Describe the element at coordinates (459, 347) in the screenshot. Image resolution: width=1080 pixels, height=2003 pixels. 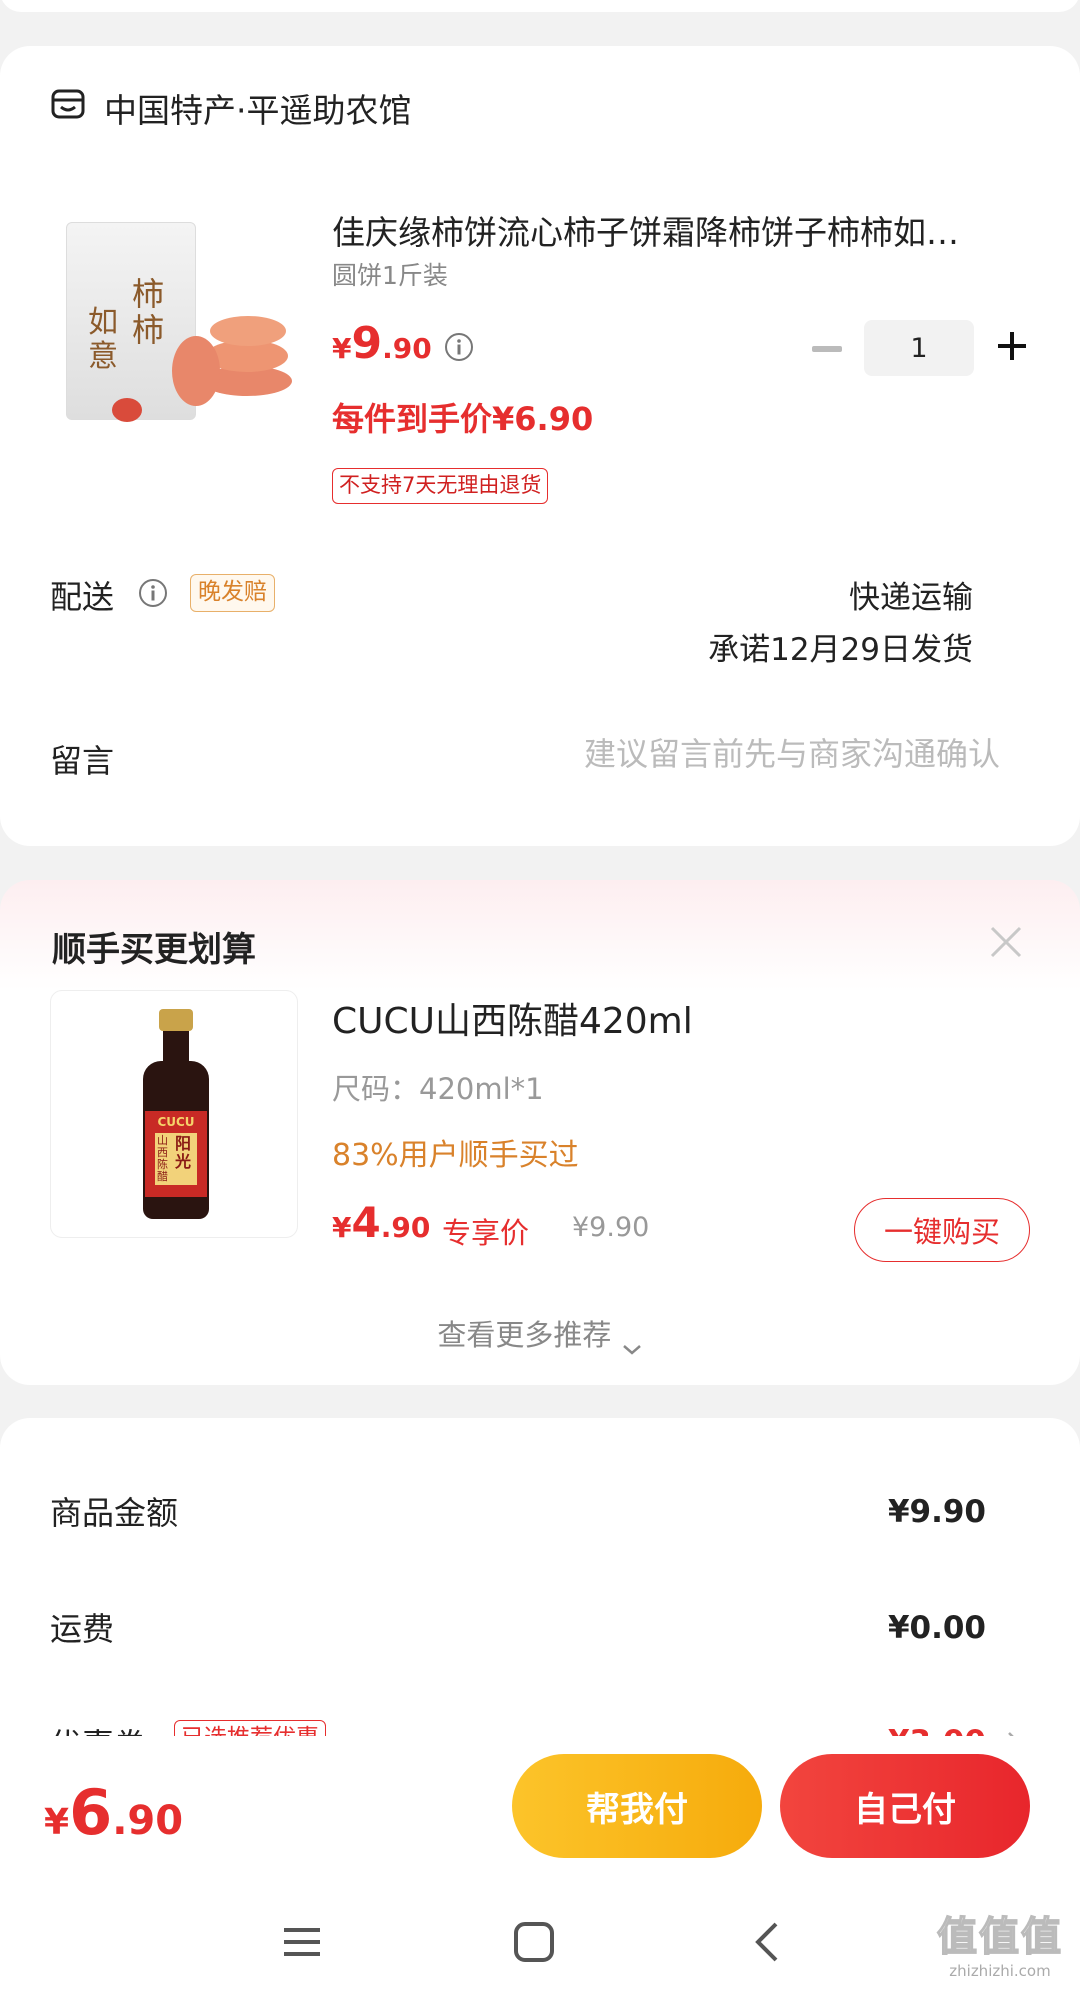
I see `price-info-icon` at that location.